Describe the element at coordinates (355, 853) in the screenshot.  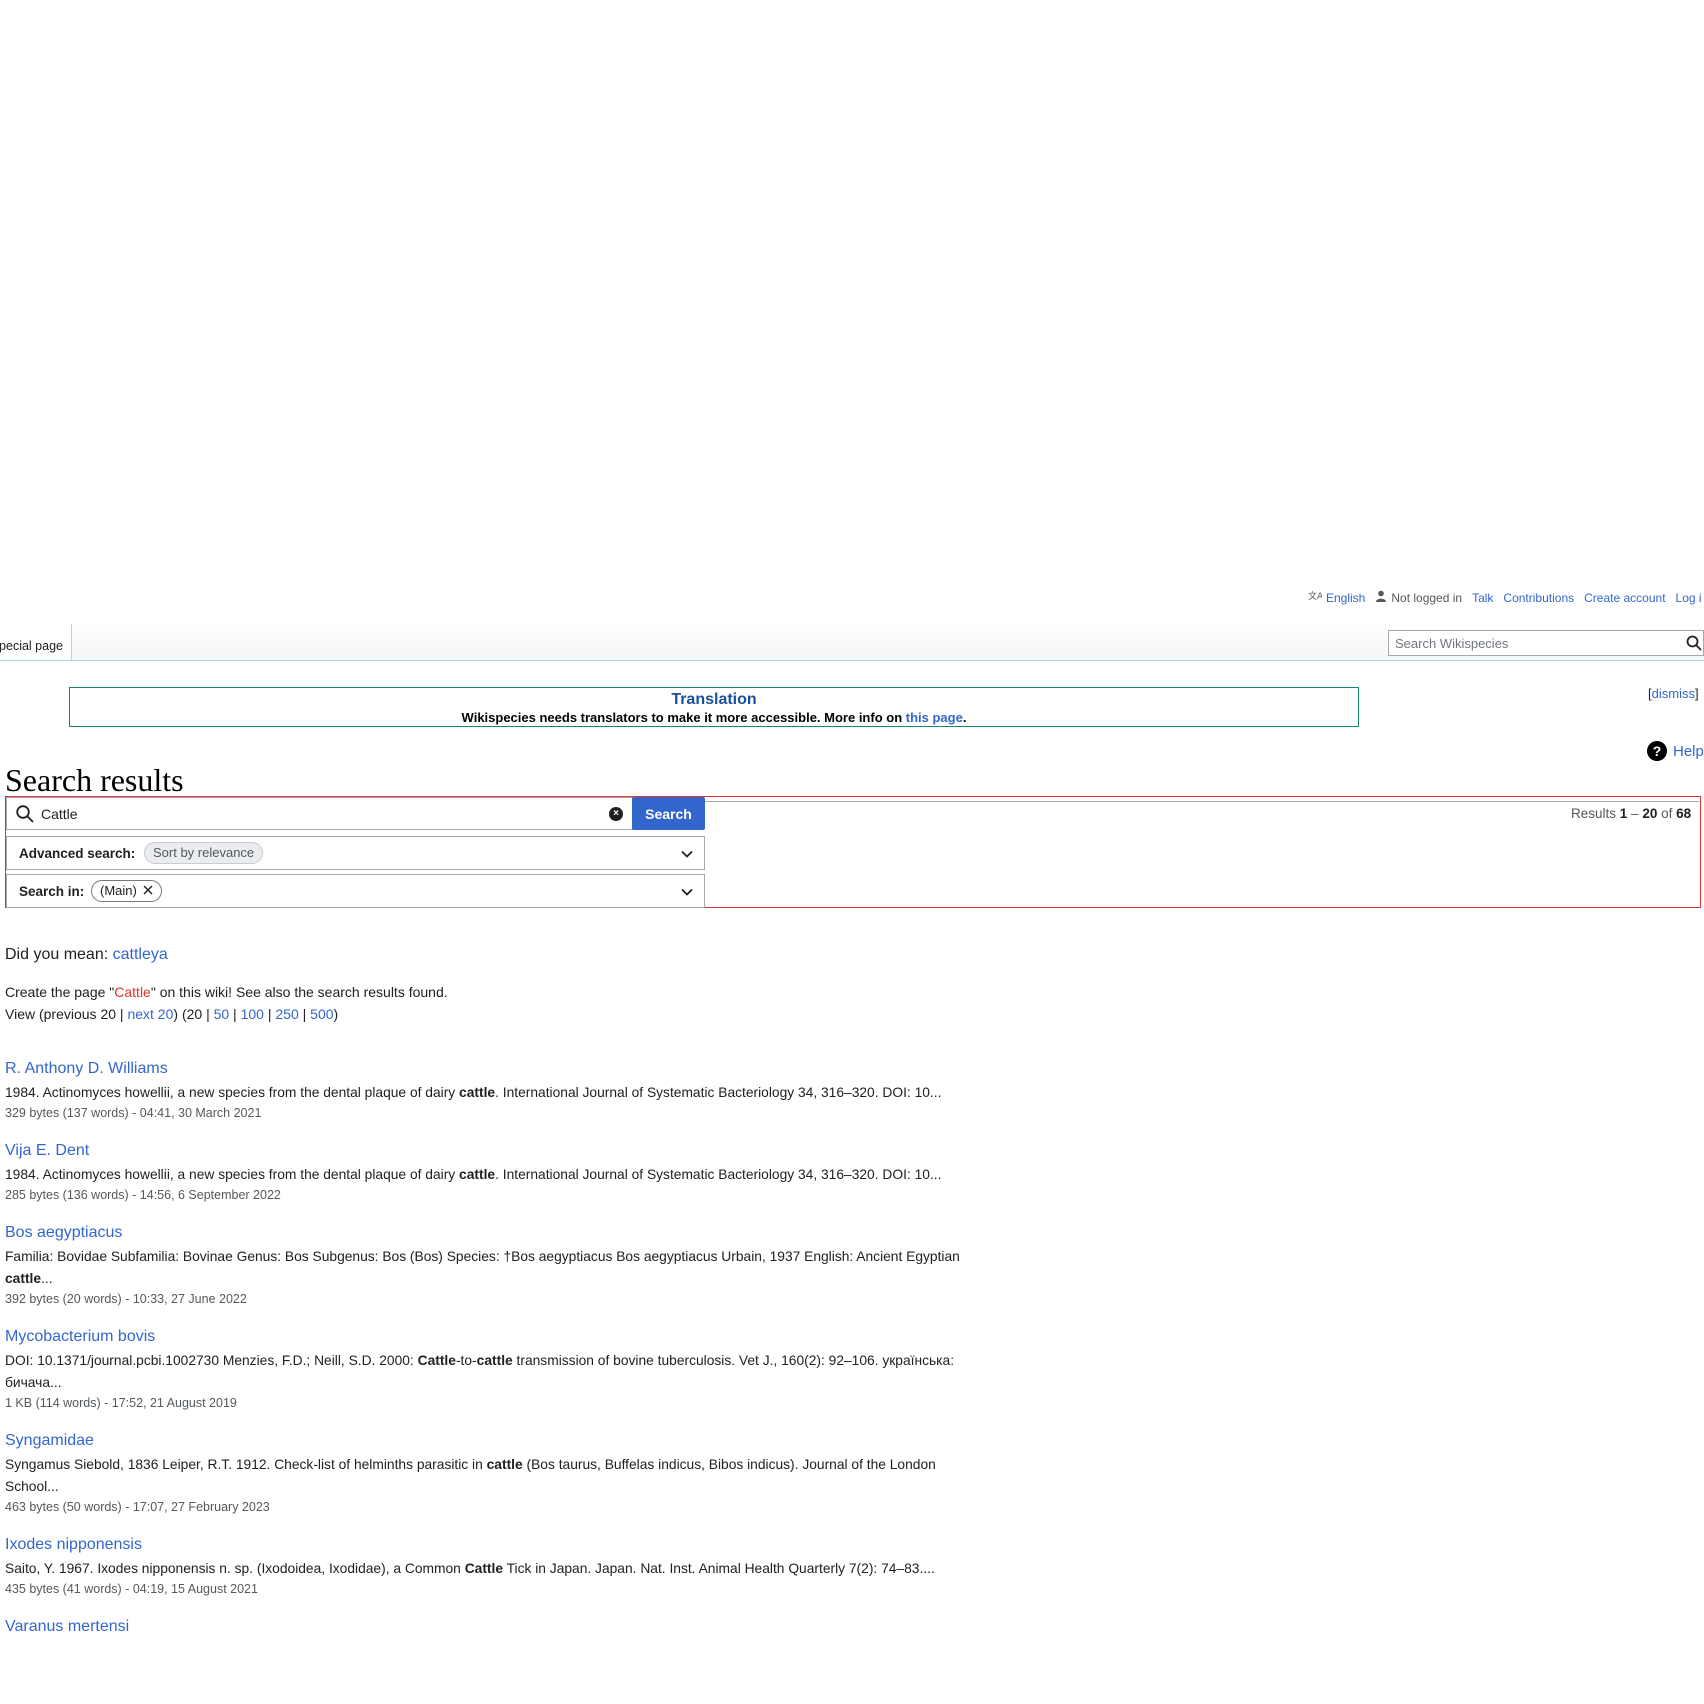
I see `advanced-search-dropdown: Advanced search: Sort by relevance` at that location.